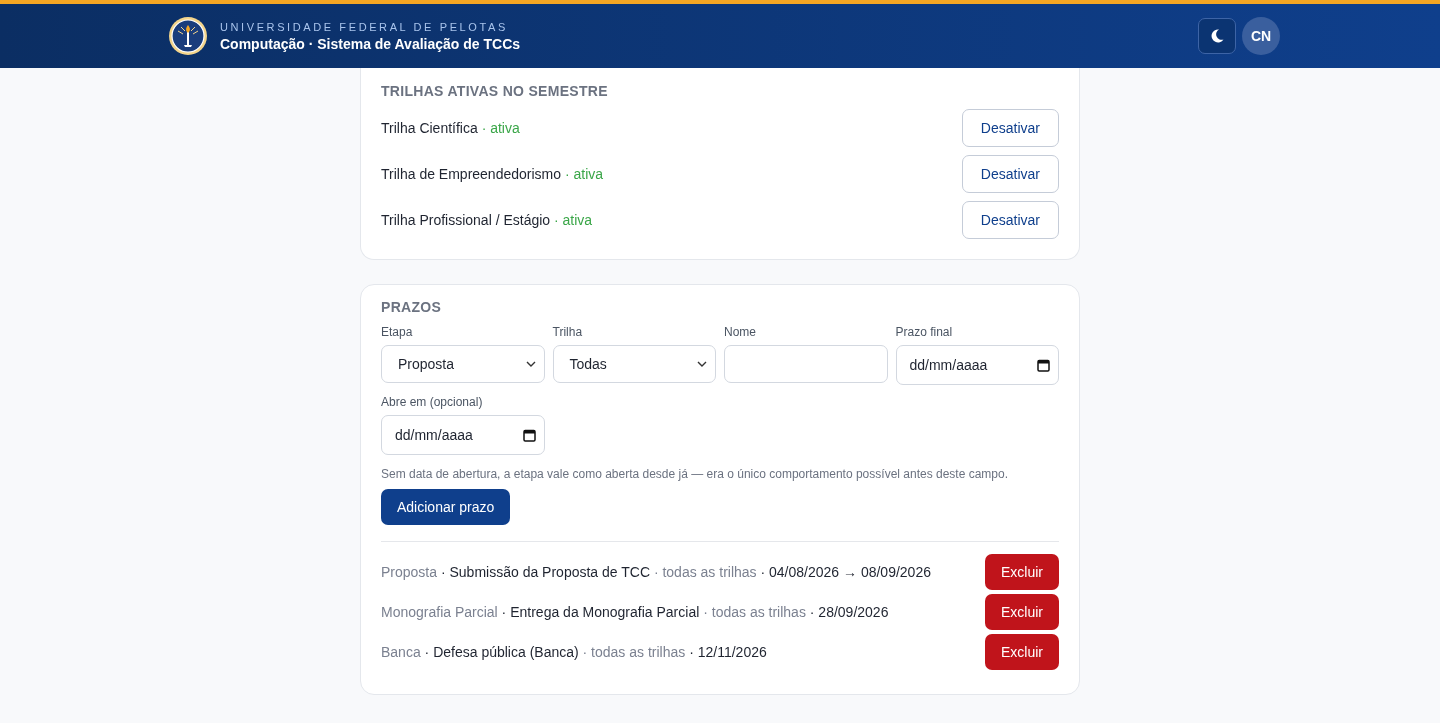  I want to click on torch-emblem-icon, so click(188, 36).